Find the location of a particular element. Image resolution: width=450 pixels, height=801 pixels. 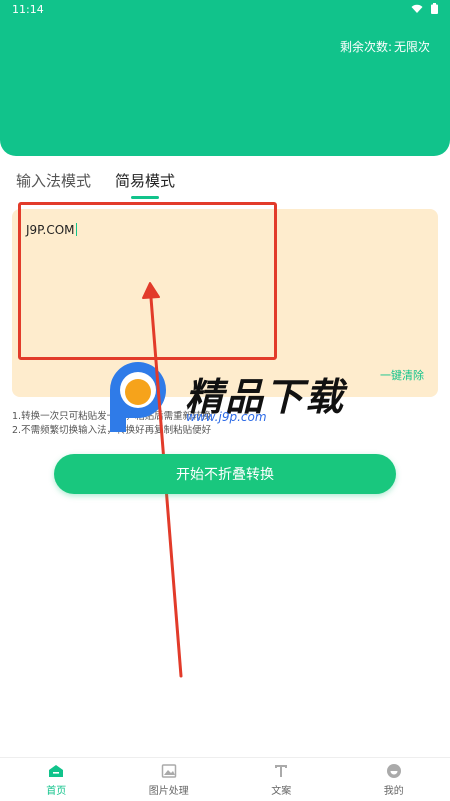

status-icons is located at coordinates (424, 8).